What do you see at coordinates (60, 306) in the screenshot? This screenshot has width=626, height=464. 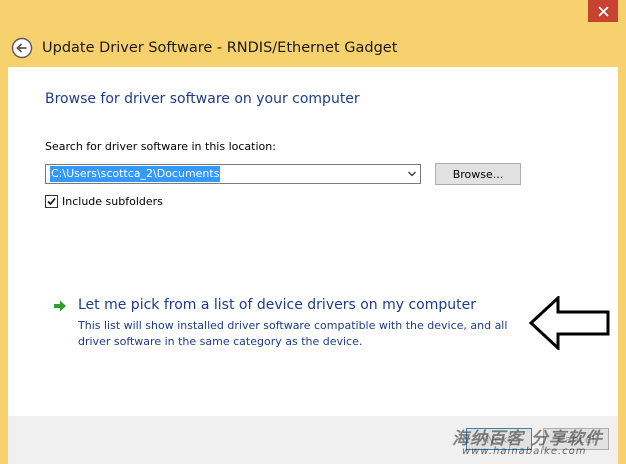 I see `green-arrow-icon` at bounding box center [60, 306].